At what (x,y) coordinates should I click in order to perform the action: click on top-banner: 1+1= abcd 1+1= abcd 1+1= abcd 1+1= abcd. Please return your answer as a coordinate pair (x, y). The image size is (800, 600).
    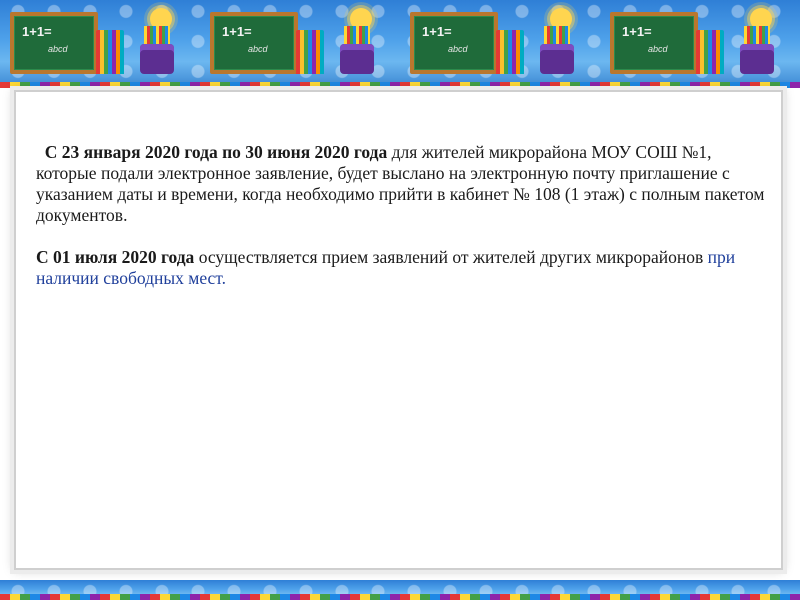
    Looking at the image, I should click on (400, 44).